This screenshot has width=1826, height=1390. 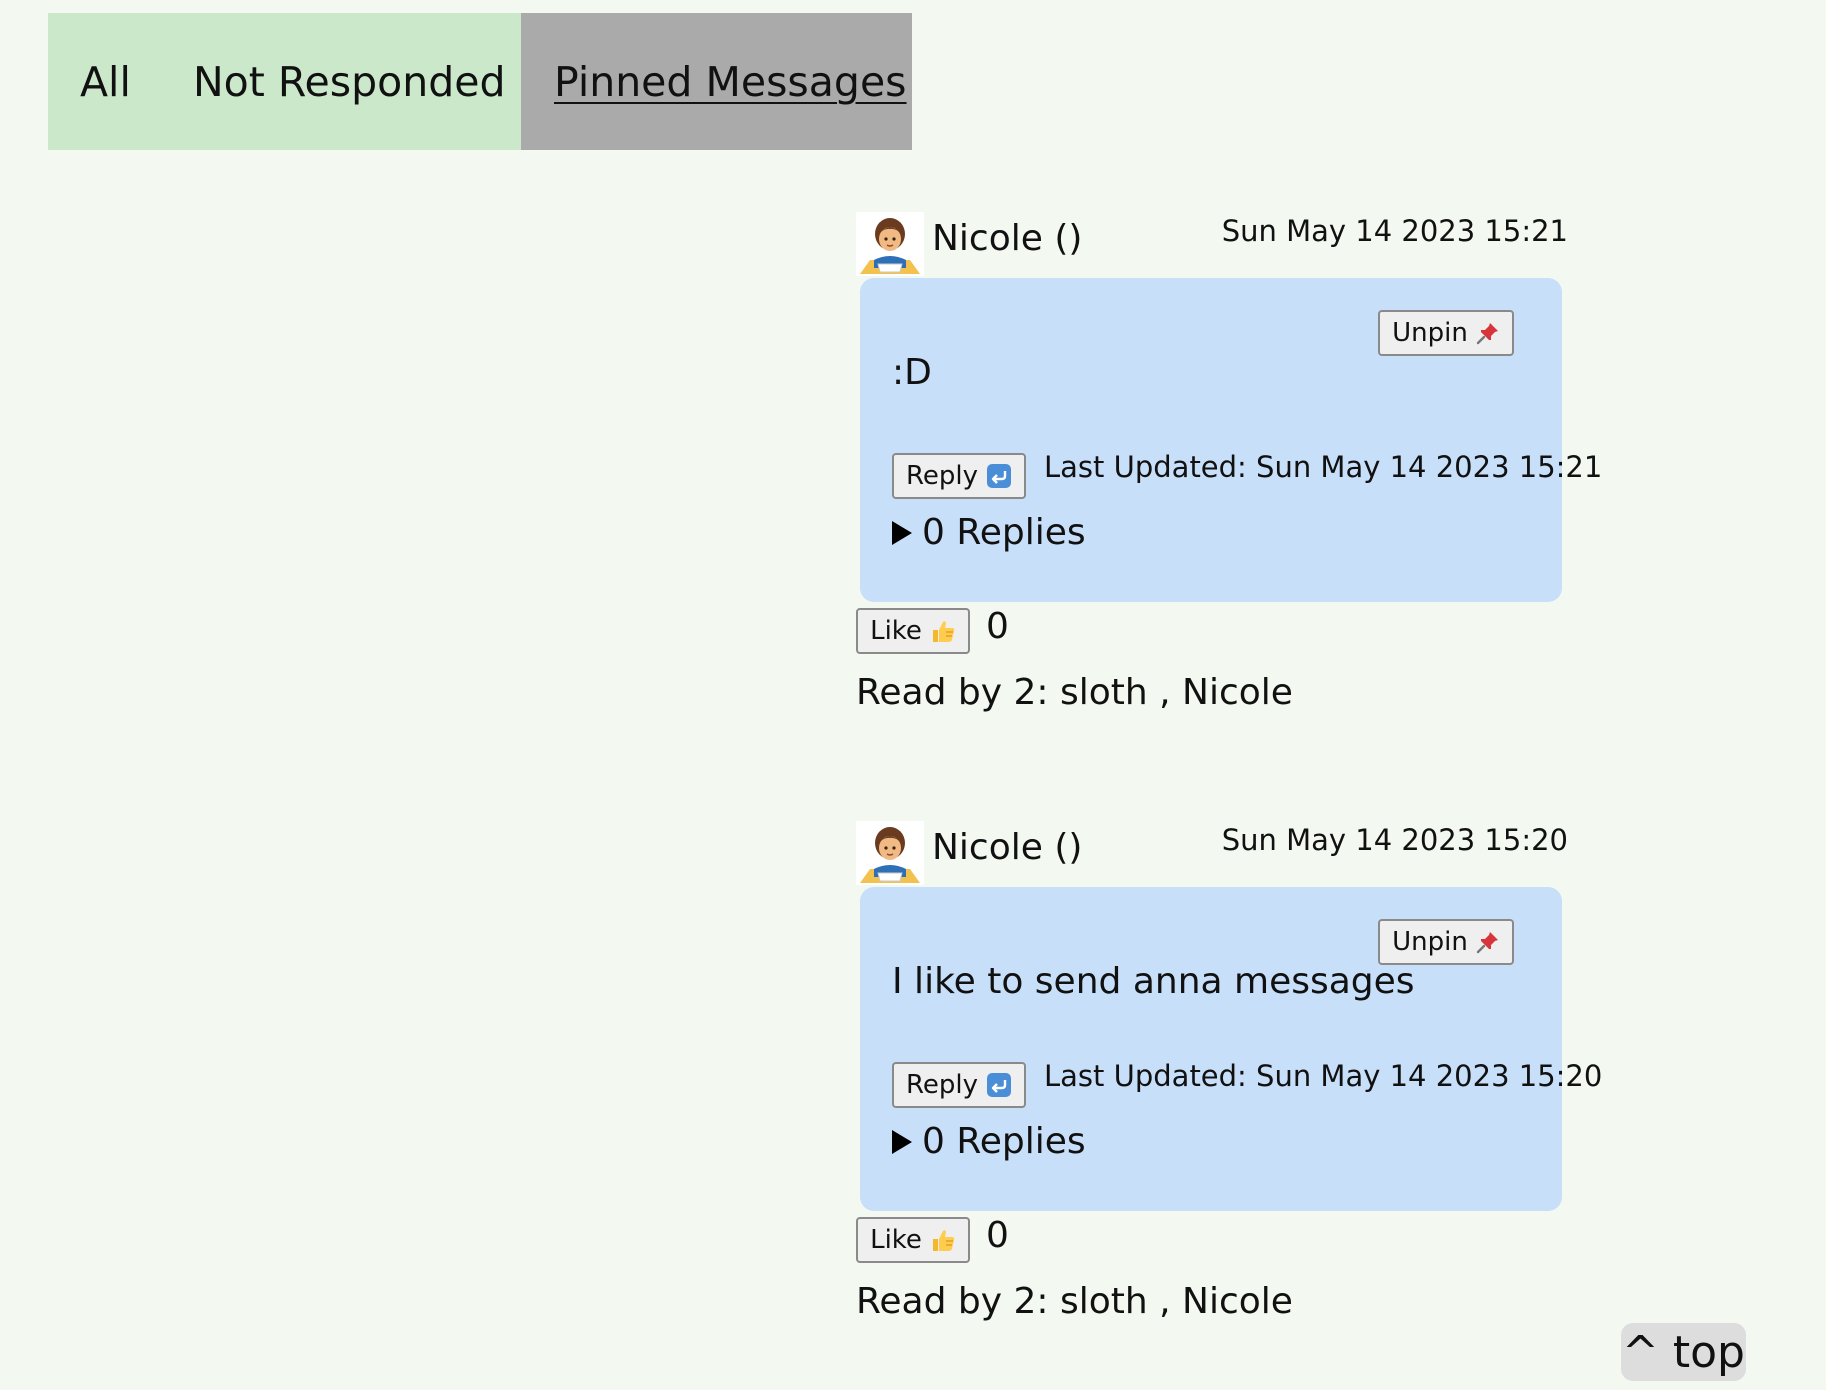 What do you see at coordinates (1394, 231) in the screenshot?
I see `message-timestamp: Sun May 14 2023 15:21` at bounding box center [1394, 231].